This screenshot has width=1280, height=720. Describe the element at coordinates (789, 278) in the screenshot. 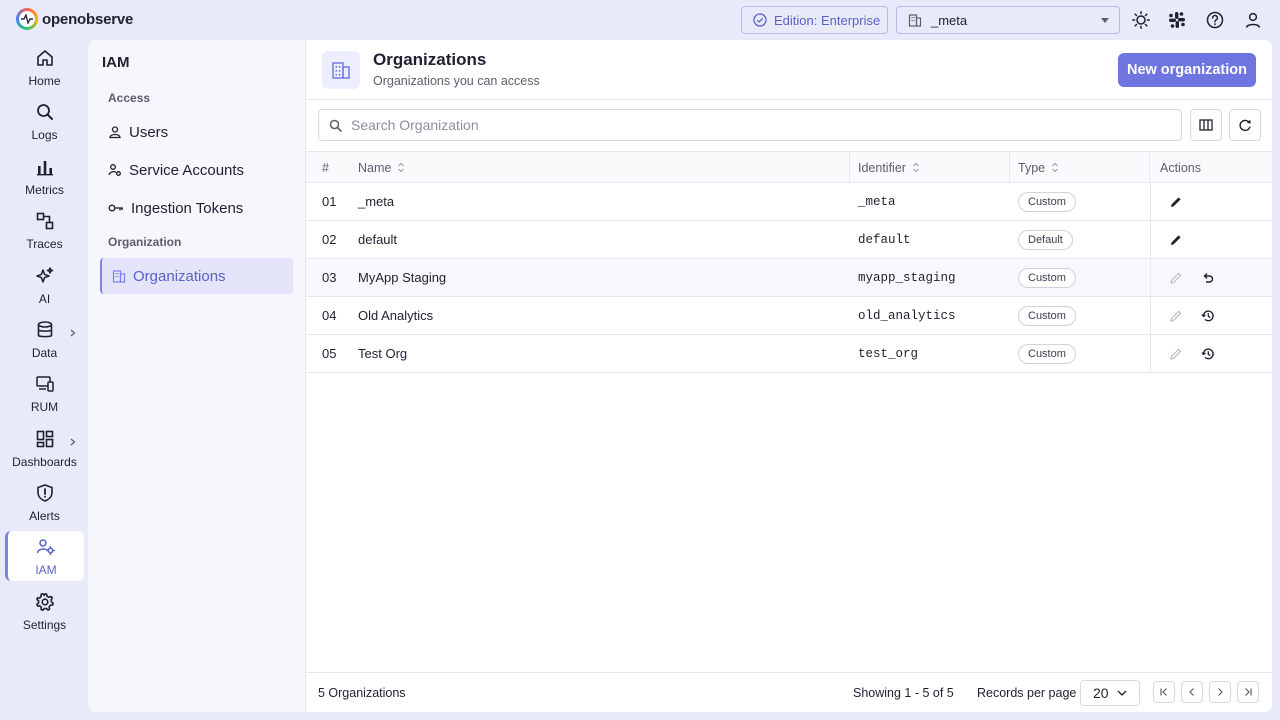

I see `table-row: 03 MyApp Staging myapp_staging Custom` at that location.